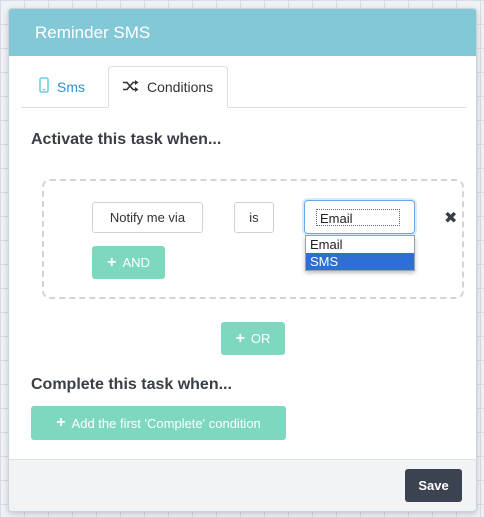  What do you see at coordinates (180, 87) in the screenshot?
I see `tab-conditions-label: Conditions` at bounding box center [180, 87].